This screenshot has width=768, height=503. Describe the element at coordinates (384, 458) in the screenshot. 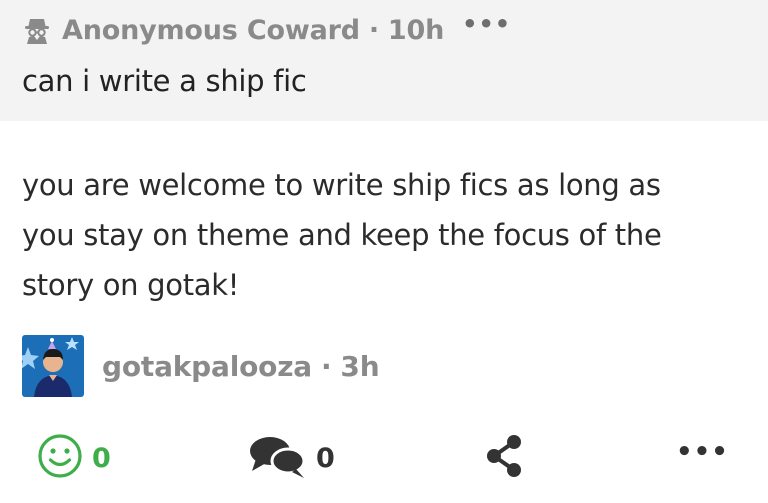

I see `action-bar: 0 0 •••` at that location.